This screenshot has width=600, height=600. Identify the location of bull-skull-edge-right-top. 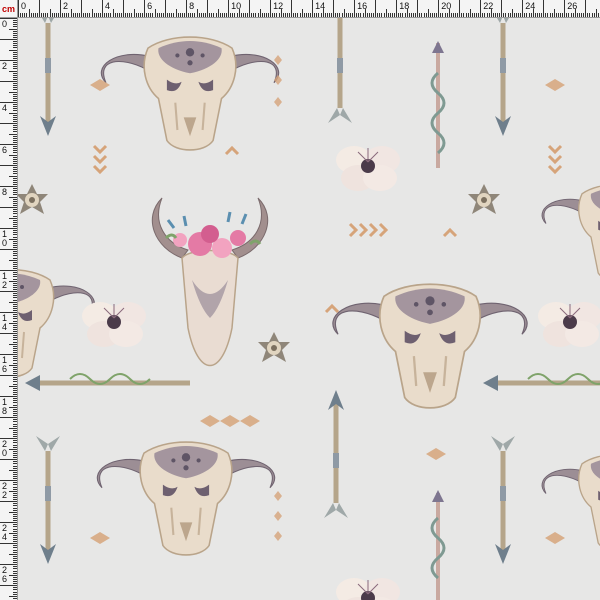
(570, 233).